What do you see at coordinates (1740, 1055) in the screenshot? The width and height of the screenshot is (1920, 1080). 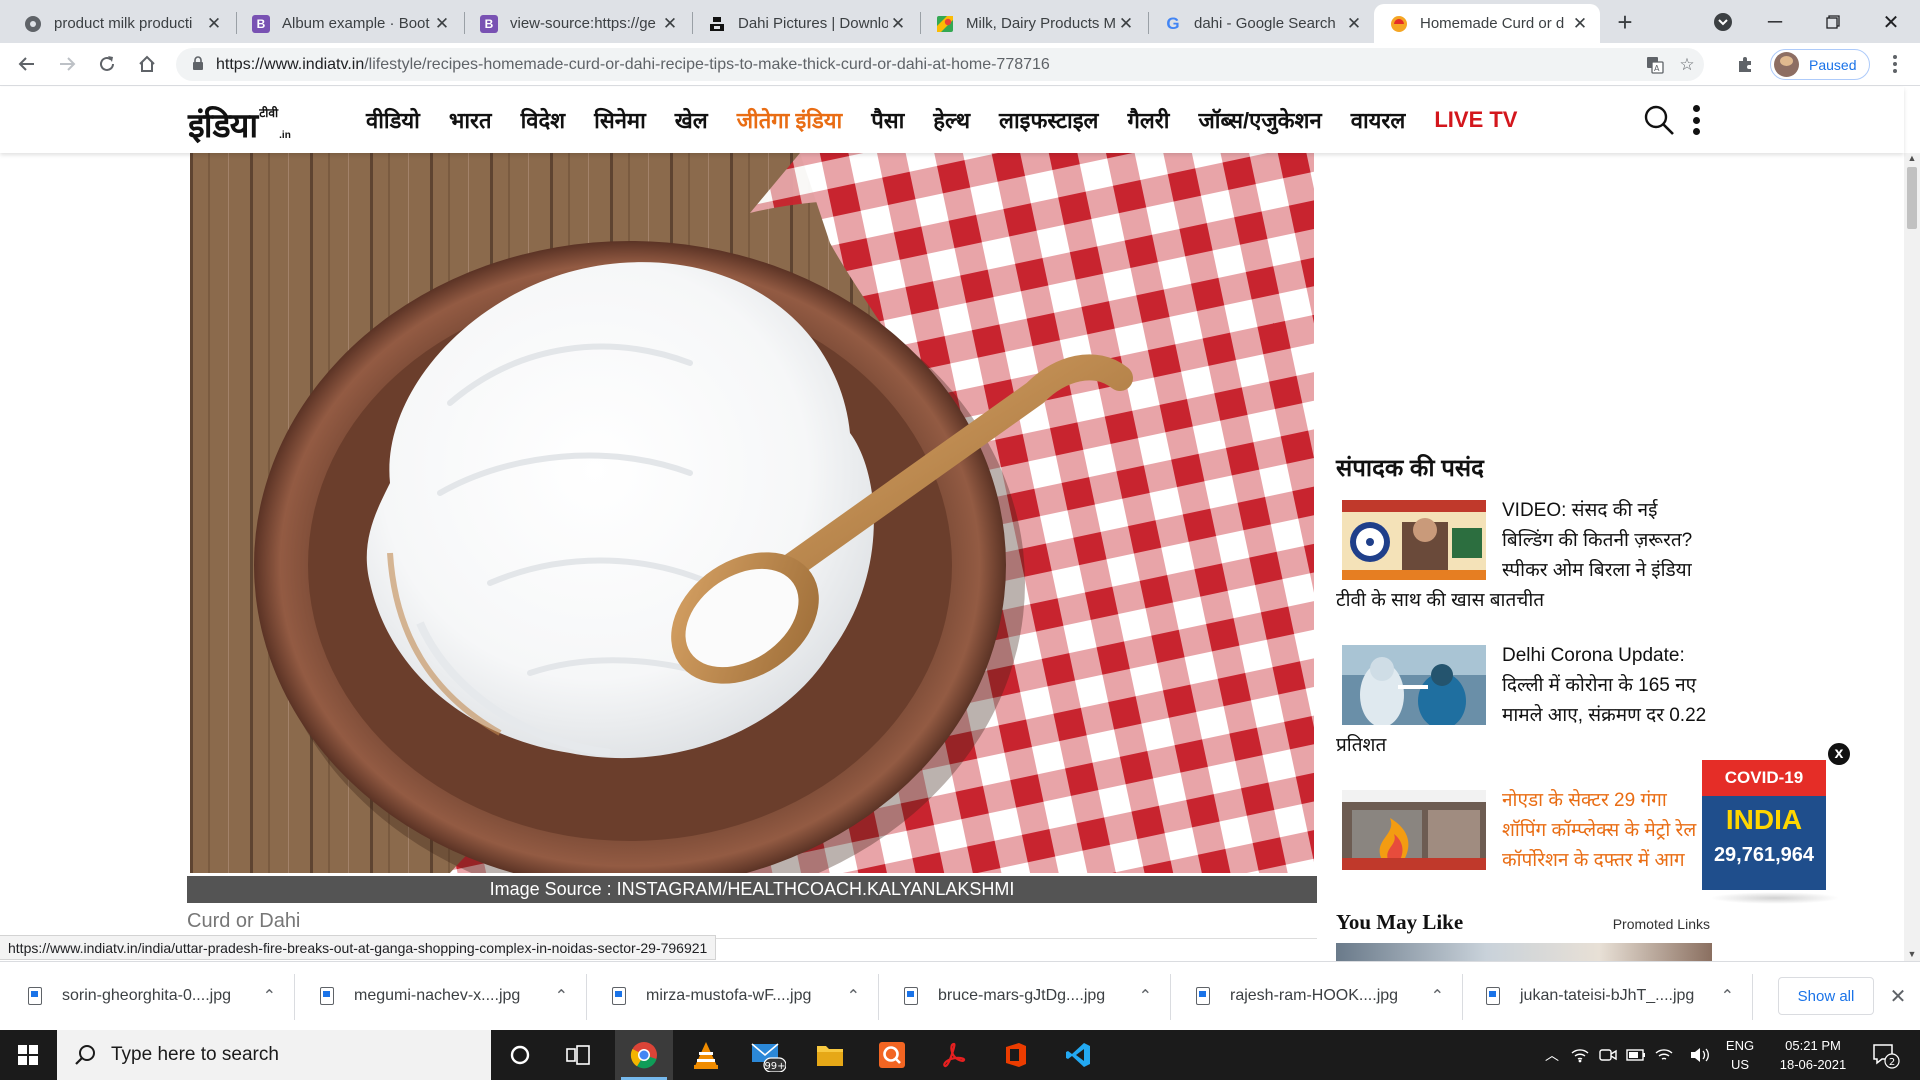 I see `input-language-indicator: ENG US` at bounding box center [1740, 1055].